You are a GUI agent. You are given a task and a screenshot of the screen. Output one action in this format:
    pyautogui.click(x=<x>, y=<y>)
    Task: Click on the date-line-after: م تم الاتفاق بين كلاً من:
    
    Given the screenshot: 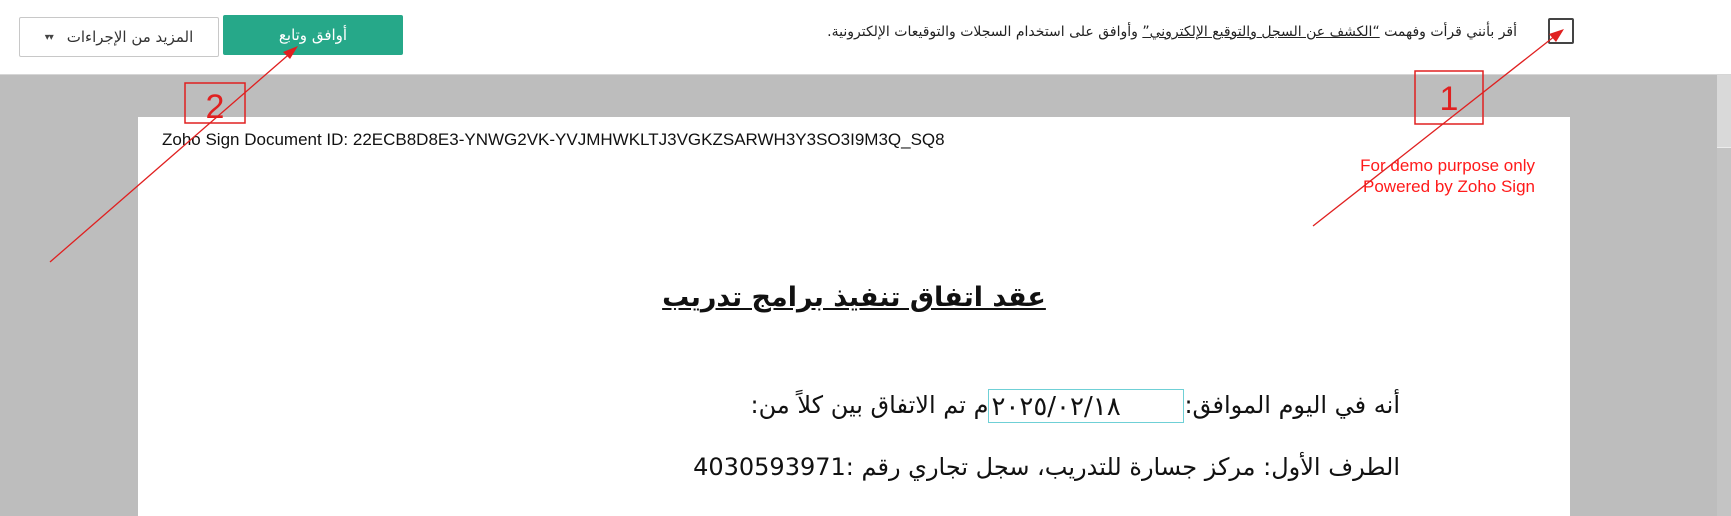 What is the action you would take?
    pyautogui.click(x=869, y=405)
    